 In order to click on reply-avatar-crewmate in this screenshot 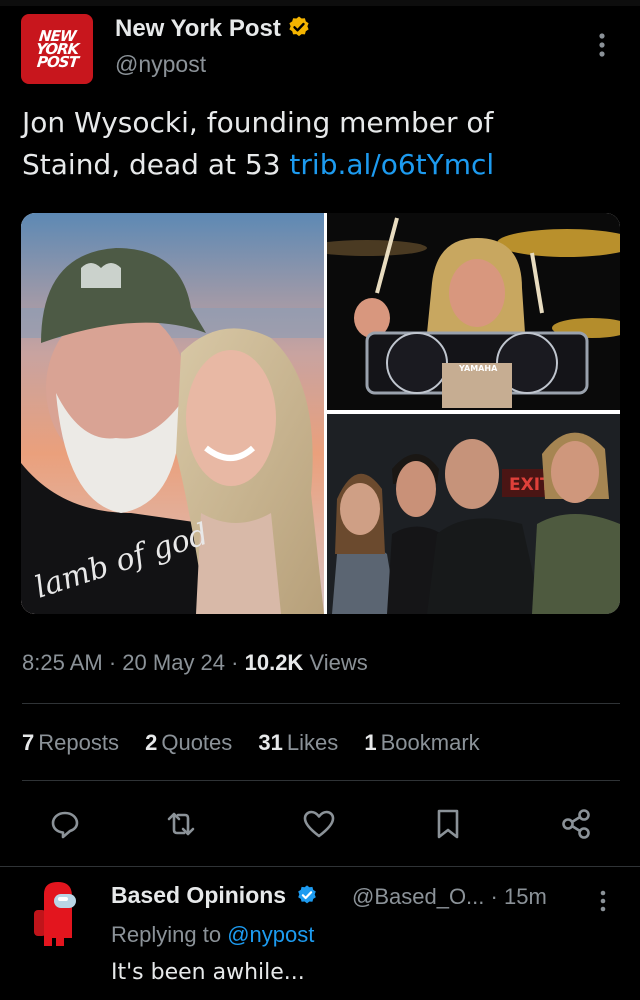, I will do `click(54, 915)`.